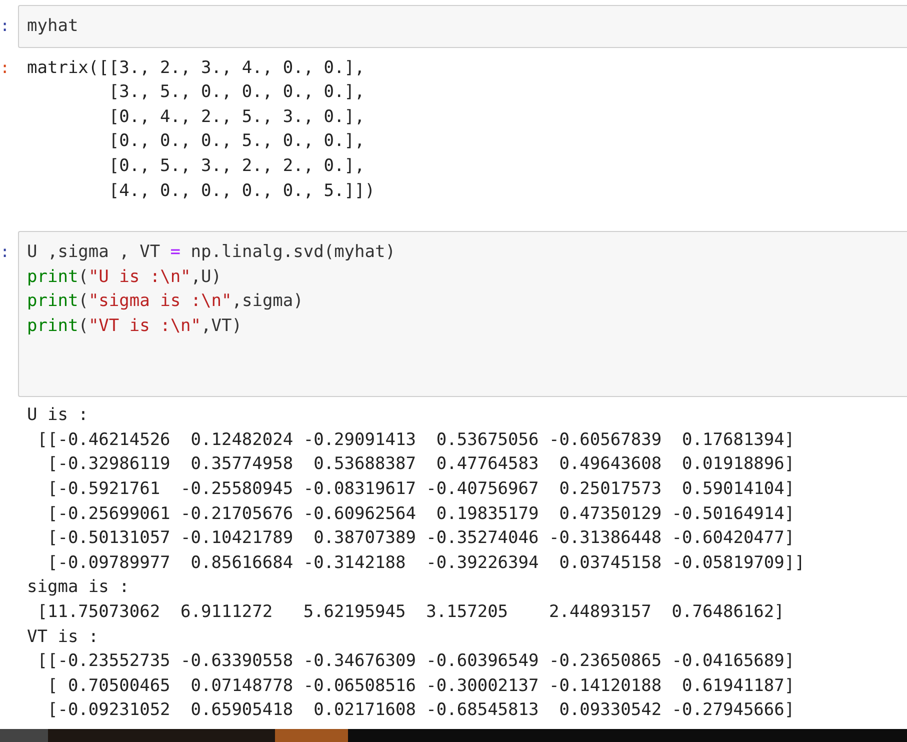 This screenshot has width=907, height=742. Describe the element at coordinates (426, 563) in the screenshot. I see `output-line: [-0.09789977 0.85616684 -0.3142188 -0.39226394 0.03745158 -0.05819709]]` at that location.